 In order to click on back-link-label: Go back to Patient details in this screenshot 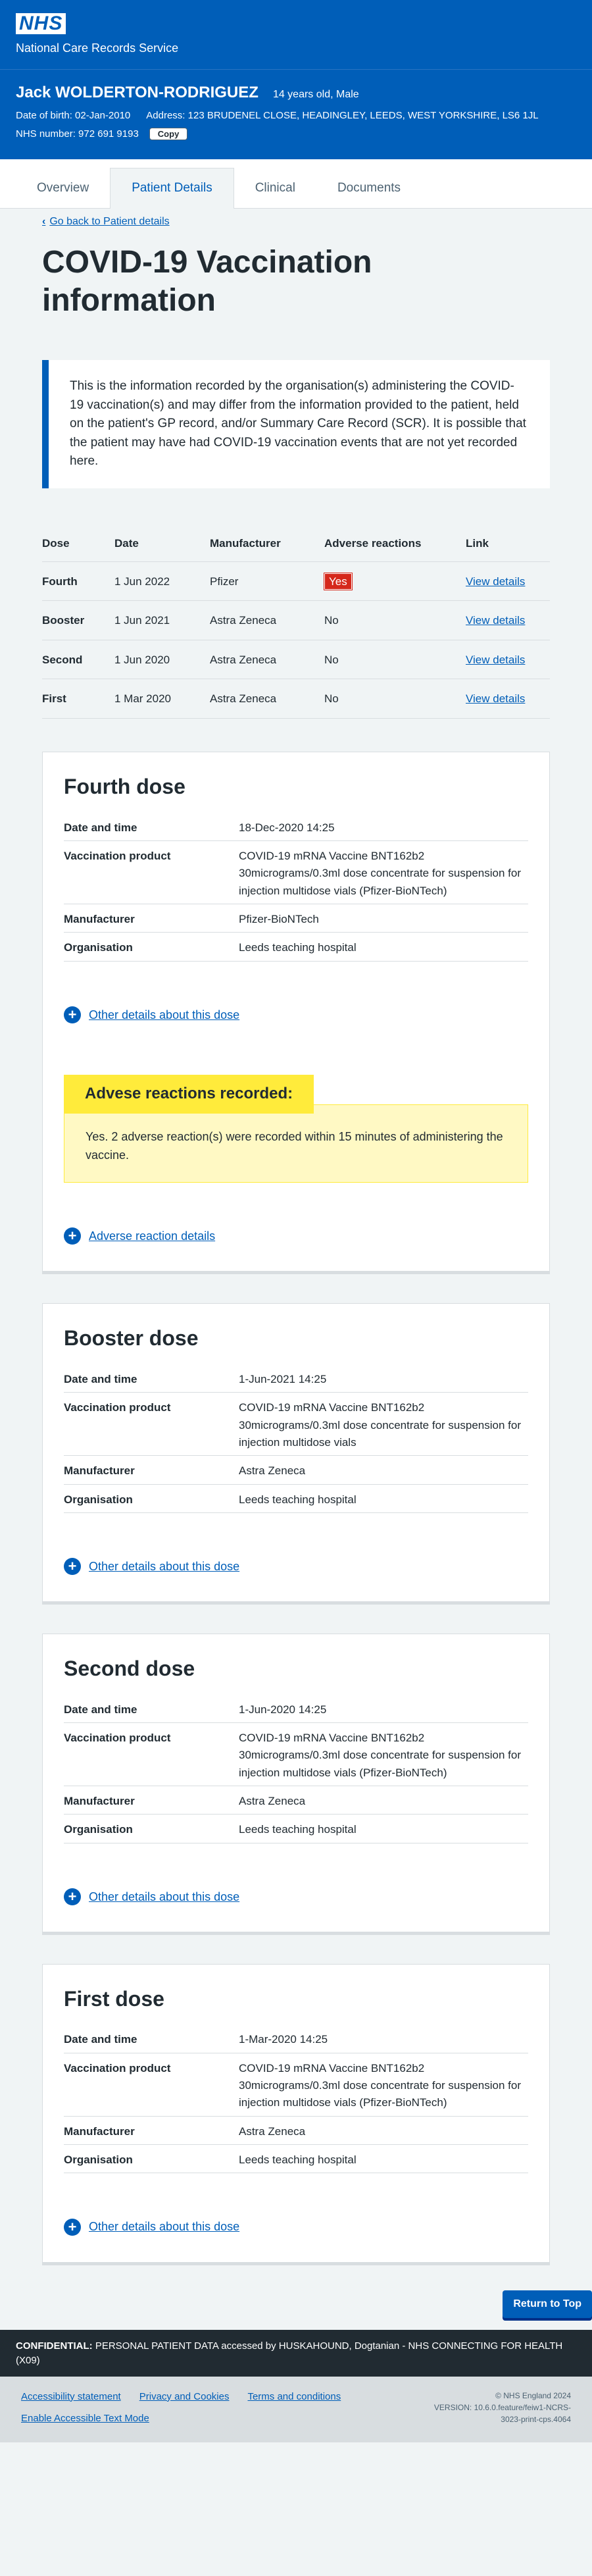, I will do `click(109, 221)`.